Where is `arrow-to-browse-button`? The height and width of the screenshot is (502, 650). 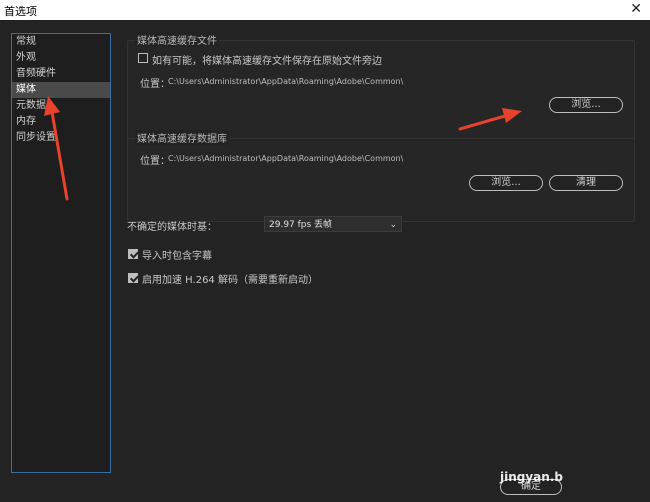
arrow-to-browse-button is located at coordinates (490, 119).